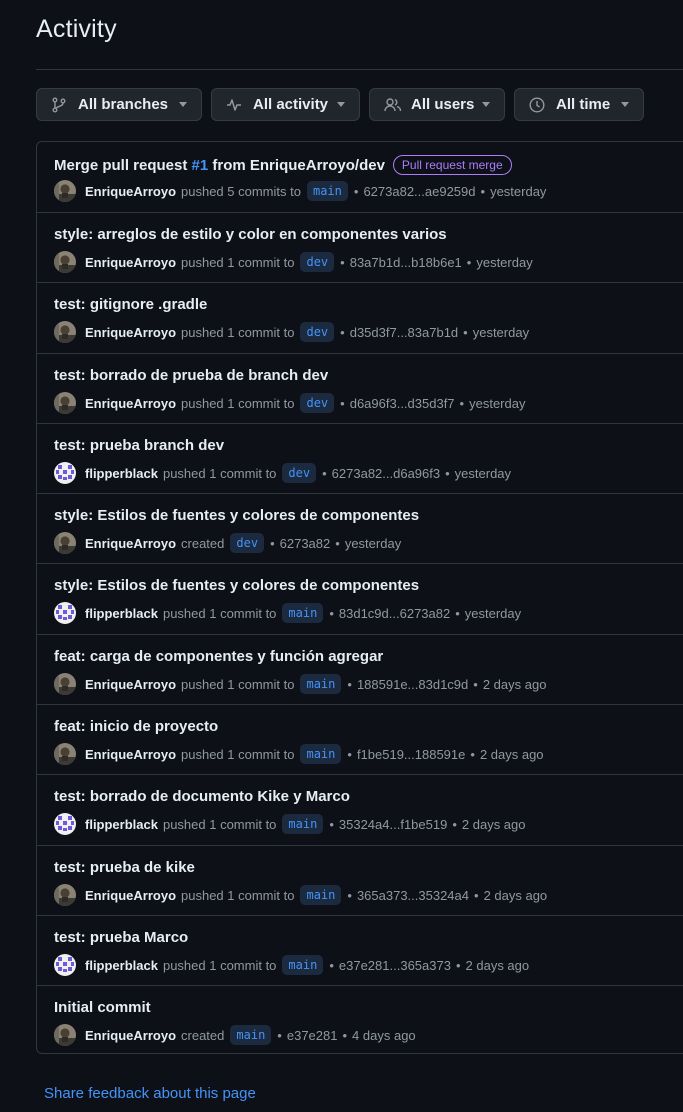  Describe the element at coordinates (312, 1035) in the screenshot. I see `commit-range-link: e37e281` at that location.